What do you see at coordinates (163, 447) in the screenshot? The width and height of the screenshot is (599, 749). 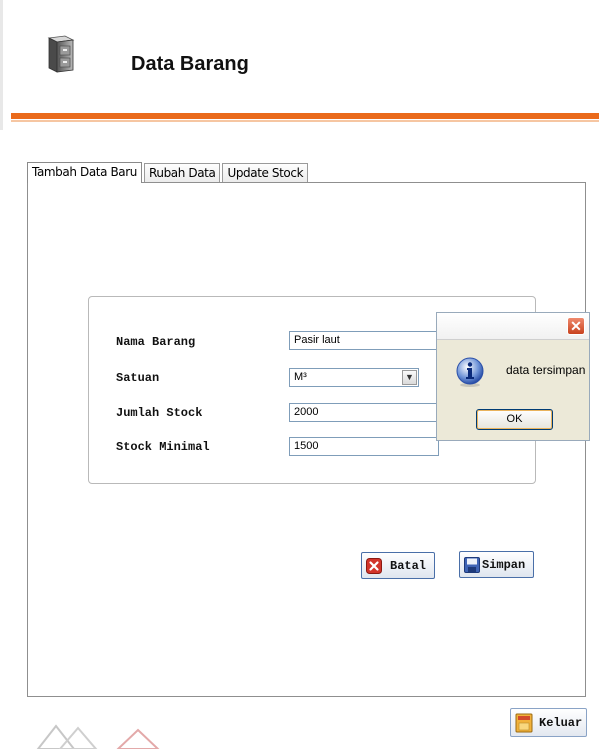 I see `stock-minimal-label: Stock Minimal` at bounding box center [163, 447].